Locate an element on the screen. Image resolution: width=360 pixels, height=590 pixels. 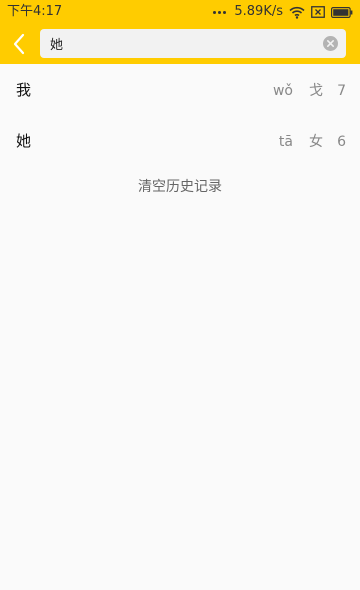
history-item: 我 wǒ 戈 7 is located at coordinates (180, 89).